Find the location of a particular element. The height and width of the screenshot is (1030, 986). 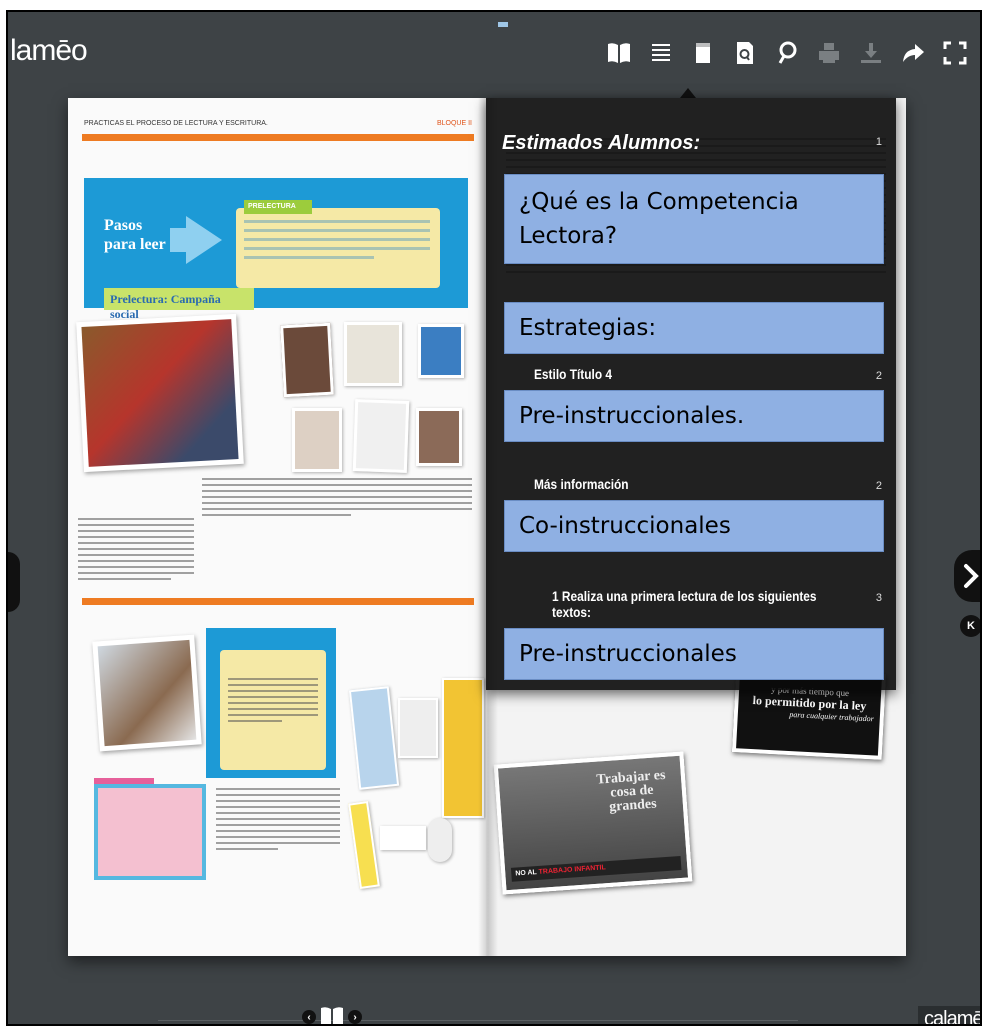

top-bar: lamēo is located at coordinates (494, 47).